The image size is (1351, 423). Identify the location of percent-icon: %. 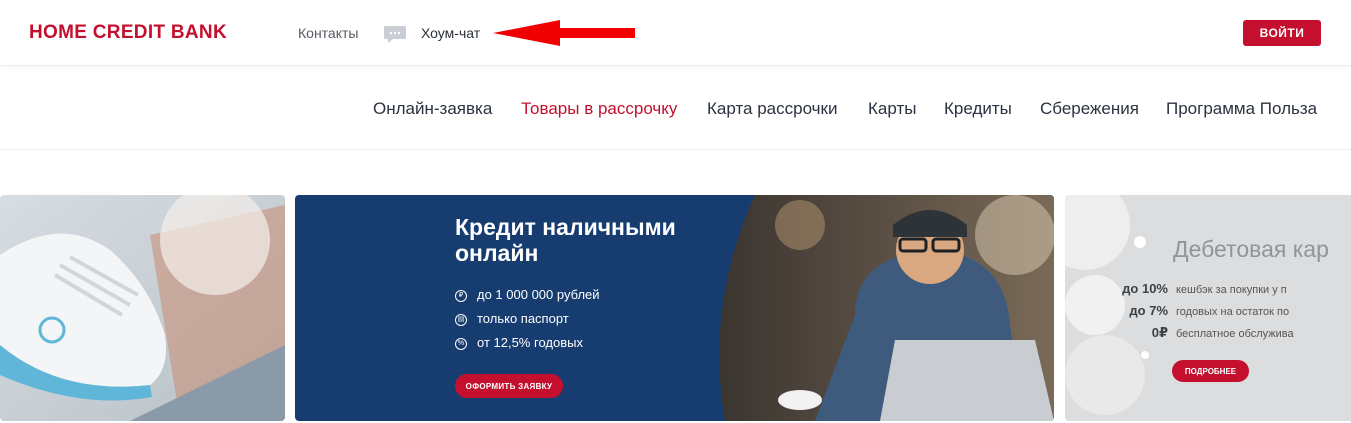
(461, 343).